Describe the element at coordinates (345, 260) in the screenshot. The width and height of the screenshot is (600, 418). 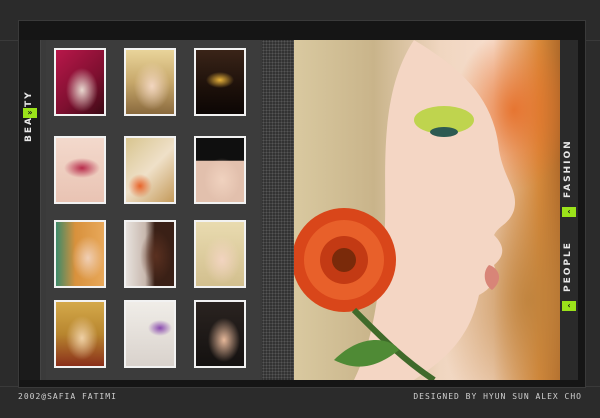
I see `orange-flower` at that location.